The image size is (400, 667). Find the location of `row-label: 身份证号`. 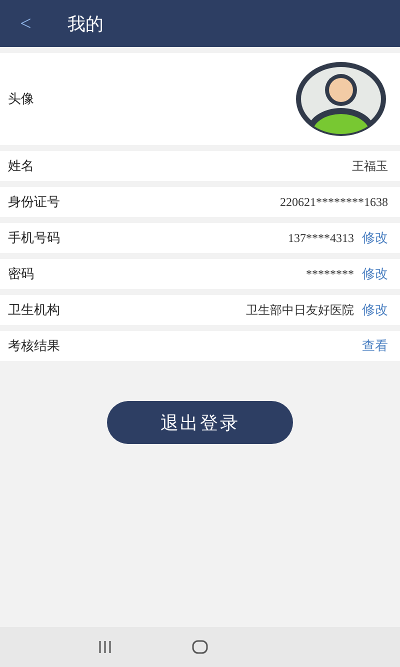

row-label: 身份证号 is located at coordinates (34, 202).